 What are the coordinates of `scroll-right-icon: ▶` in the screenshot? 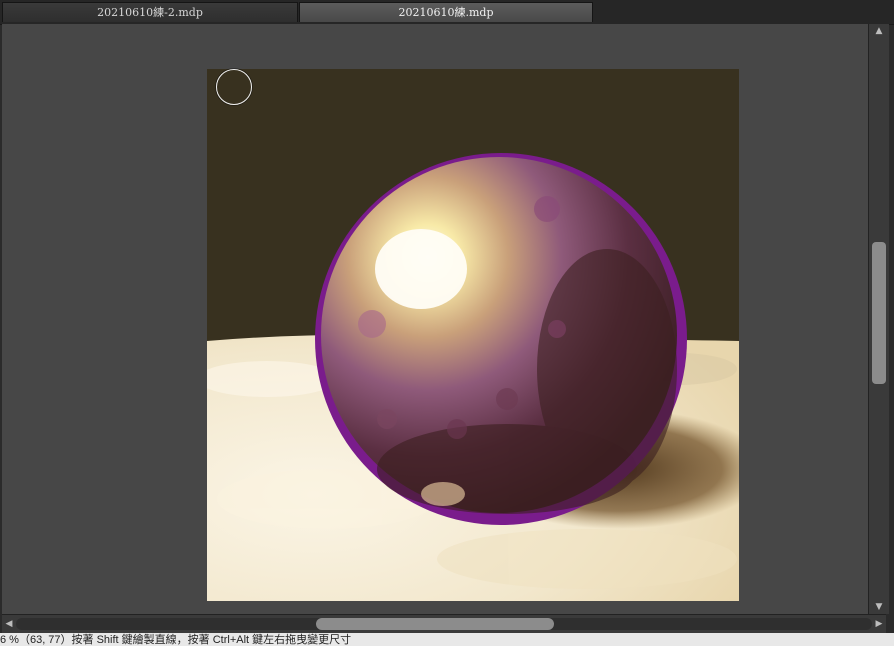 It's located at (879, 624).